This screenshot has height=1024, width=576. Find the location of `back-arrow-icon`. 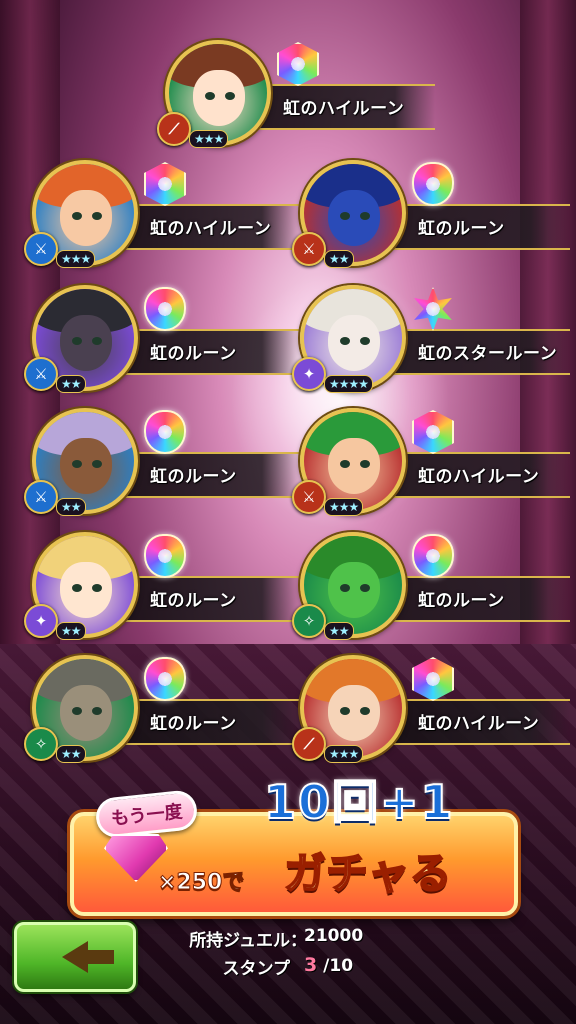

back-arrow-icon is located at coordinates (88, 957).